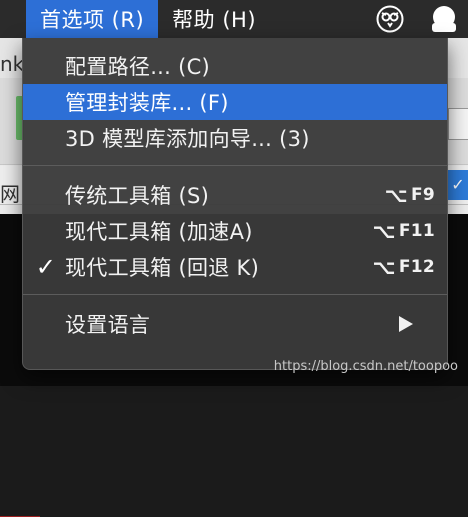 The image size is (468, 517). Describe the element at coordinates (13, 19) in the screenshot. I see `menubar-spacer` at that location.